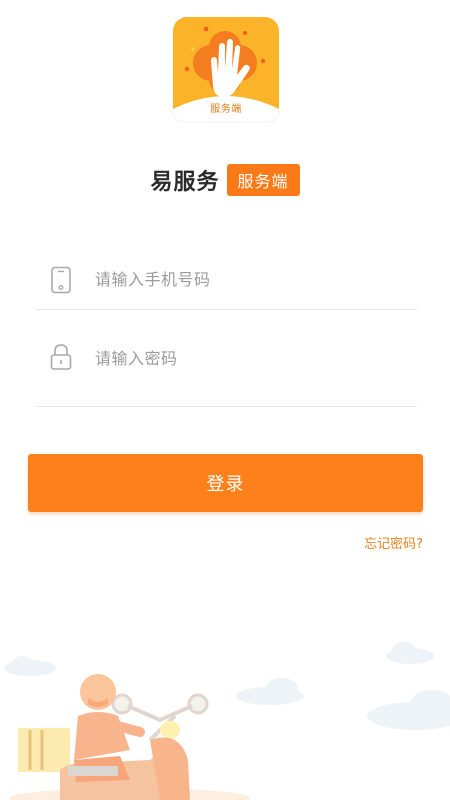 The height and width of the screenshot is (800, 450). I want to click on phone-field, so click(226, 280).